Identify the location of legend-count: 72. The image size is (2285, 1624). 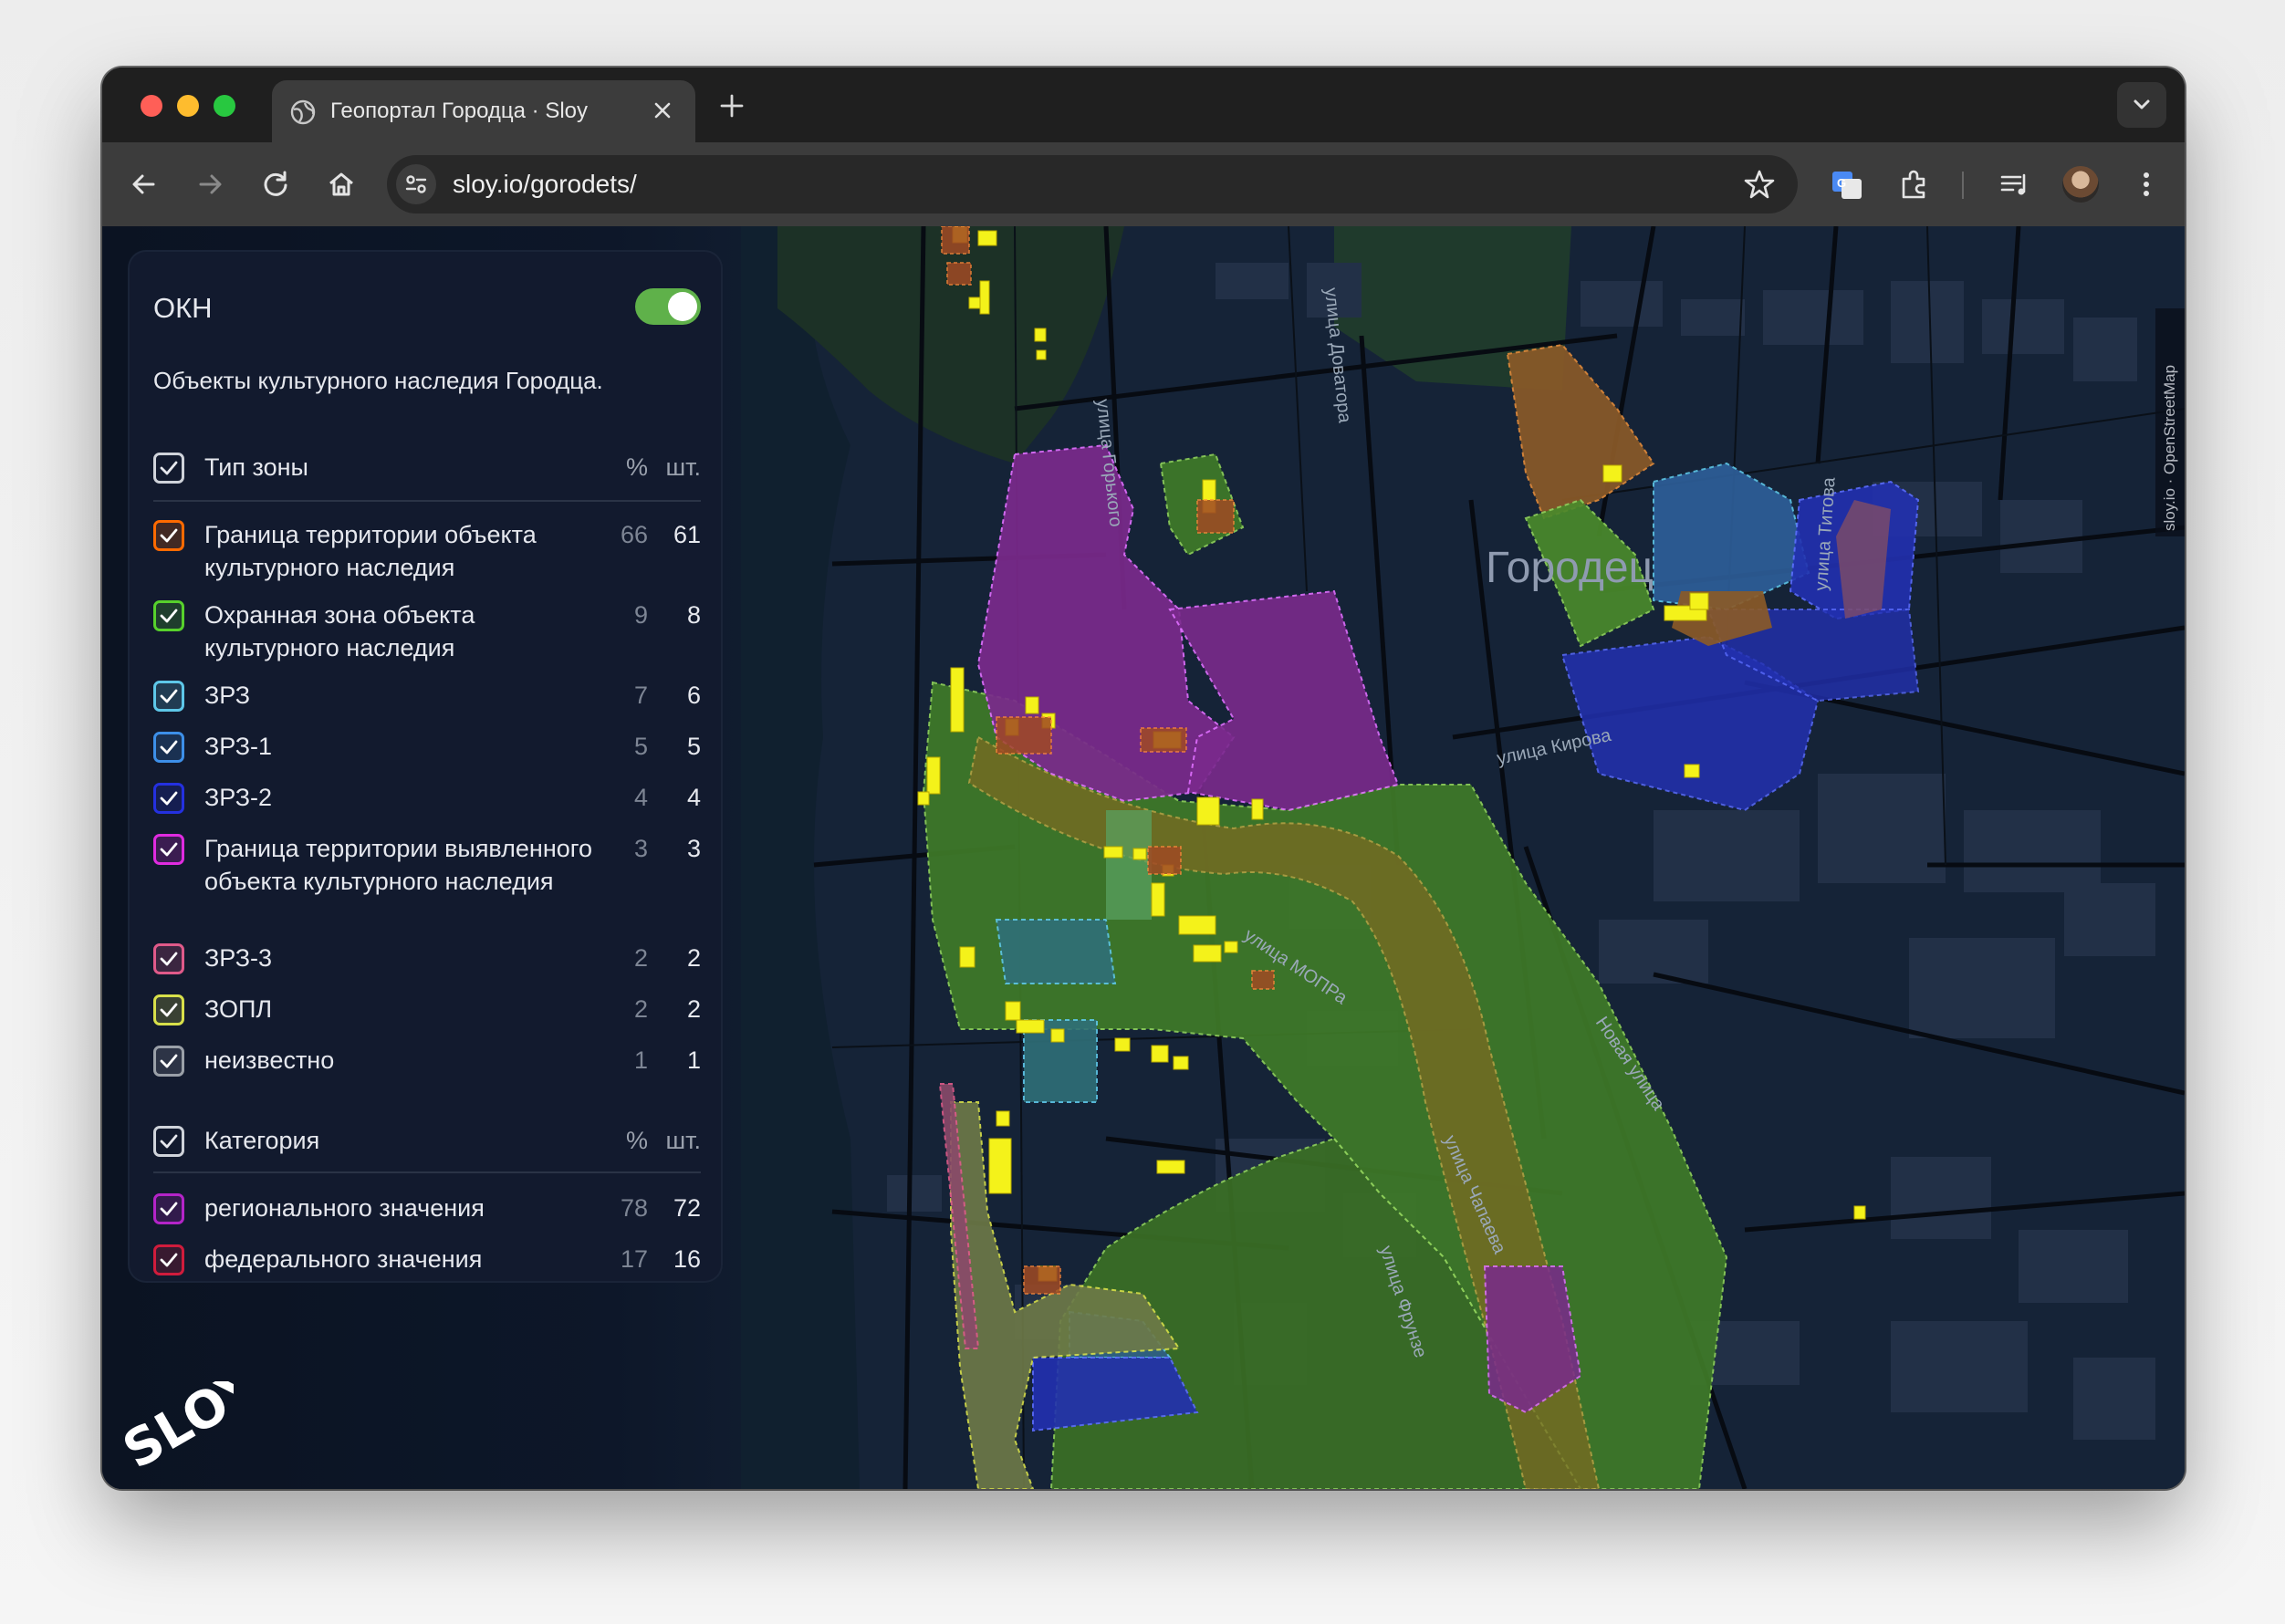
(687, 1208).